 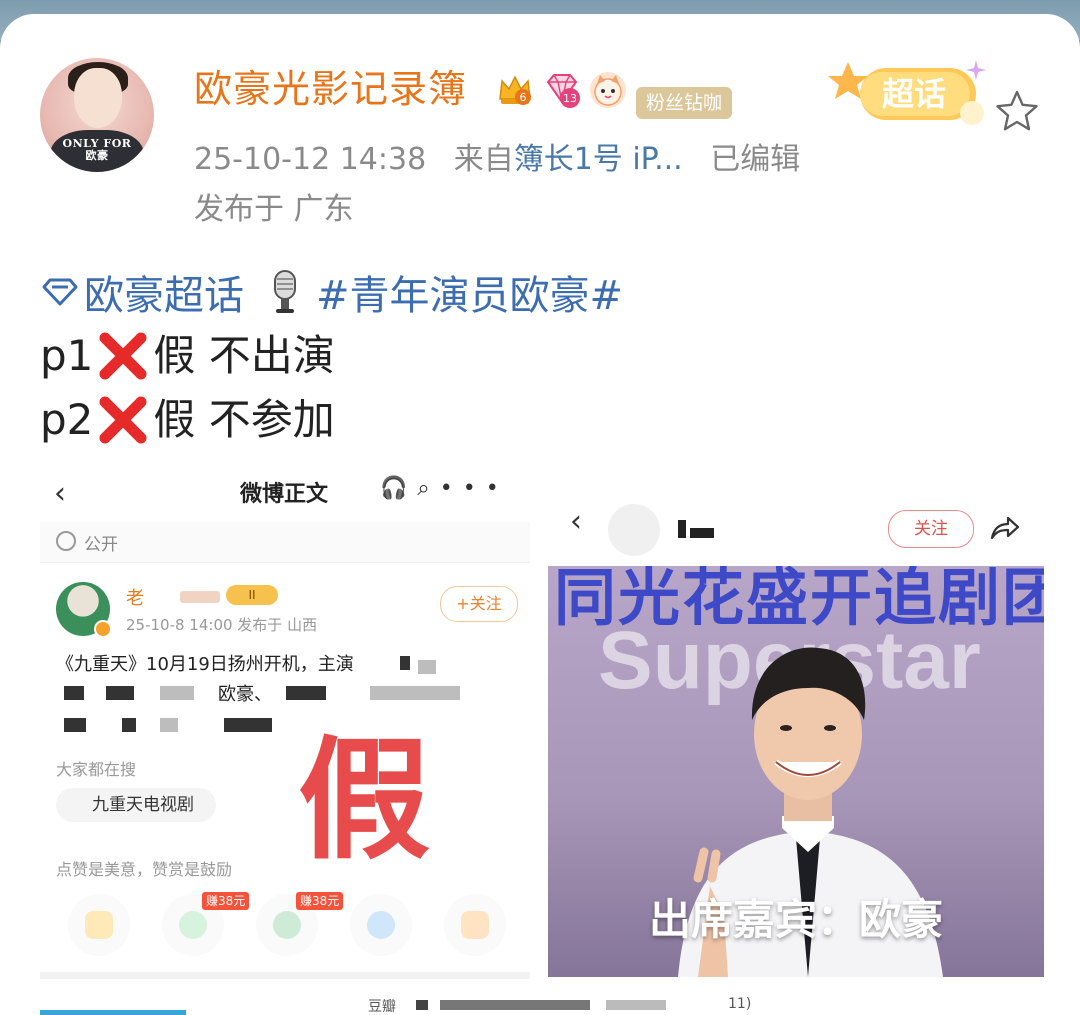 What do you see at coordinates (608, 90) in the screenshot?
I see `cat-face-icon` at bounding box center [608, 90].